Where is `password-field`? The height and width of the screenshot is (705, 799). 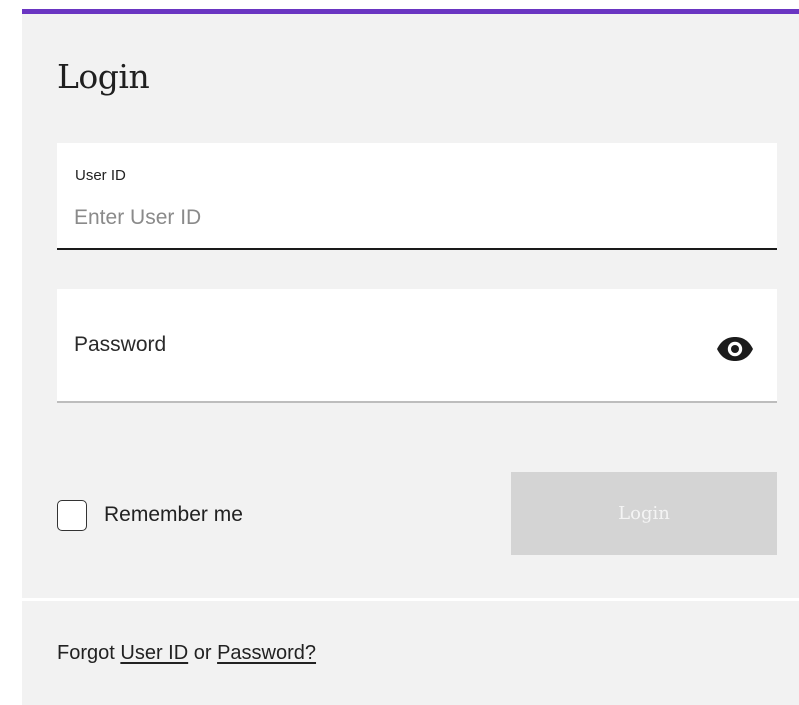 password-field is located at coordinates (417, 346).